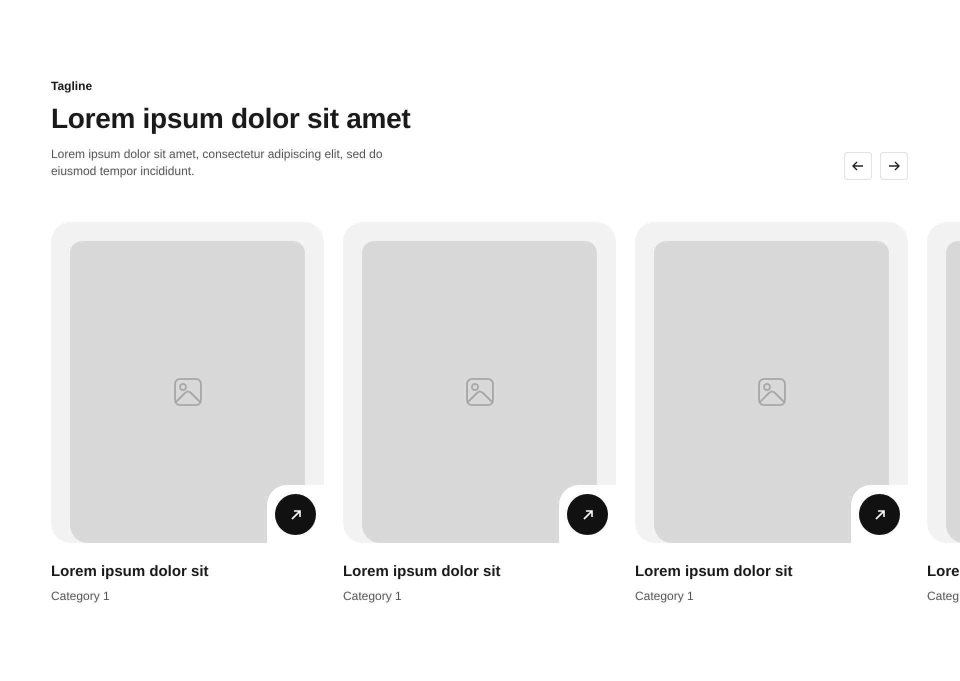 The width and height of the screenshot is (960, 681). I want to click on card-title: Lore, so click(943, 572).